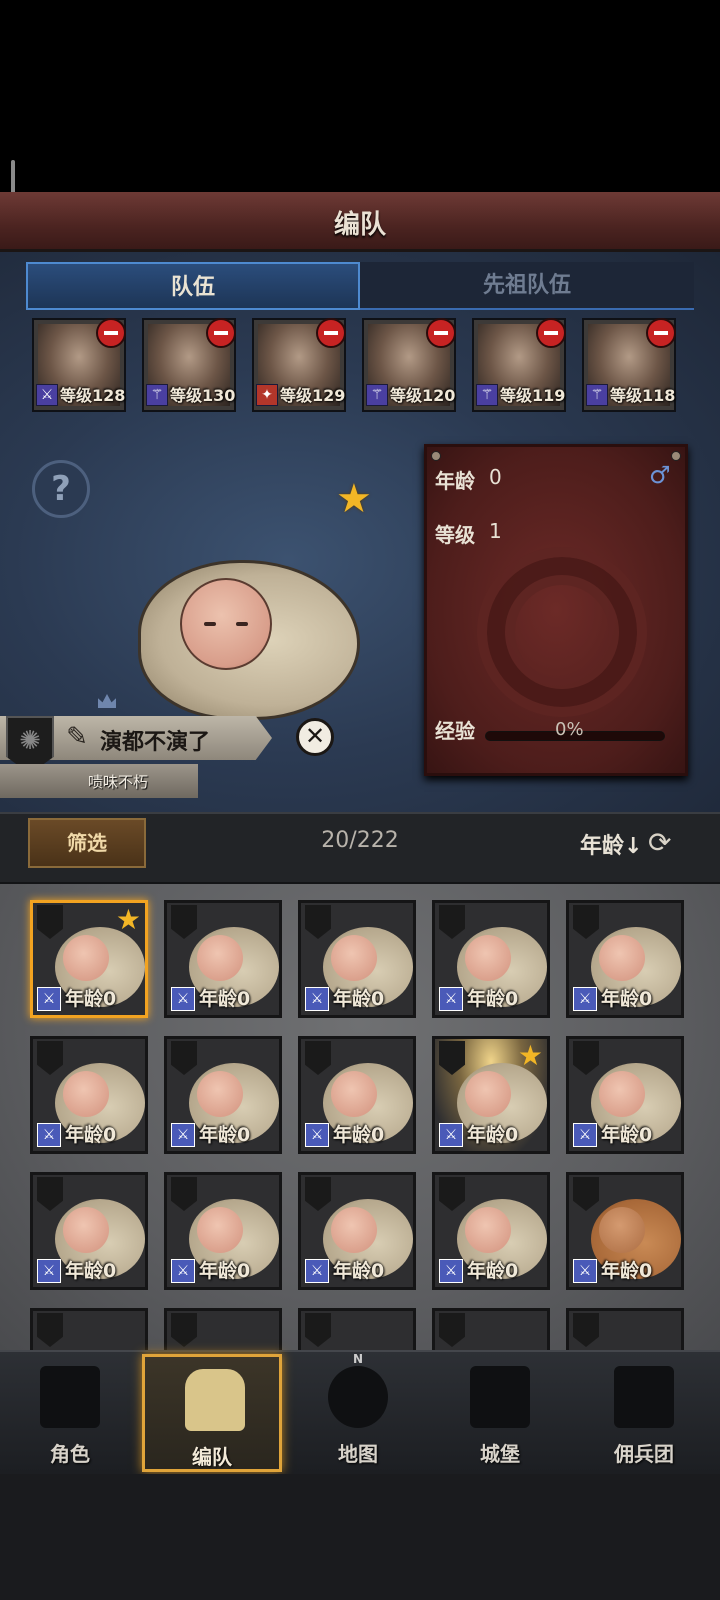 This screenshot has height=1600, width=720. Describe the element at coordinates (360, 1537) in the screenshot. I see `bottom-blank-area` at that location.